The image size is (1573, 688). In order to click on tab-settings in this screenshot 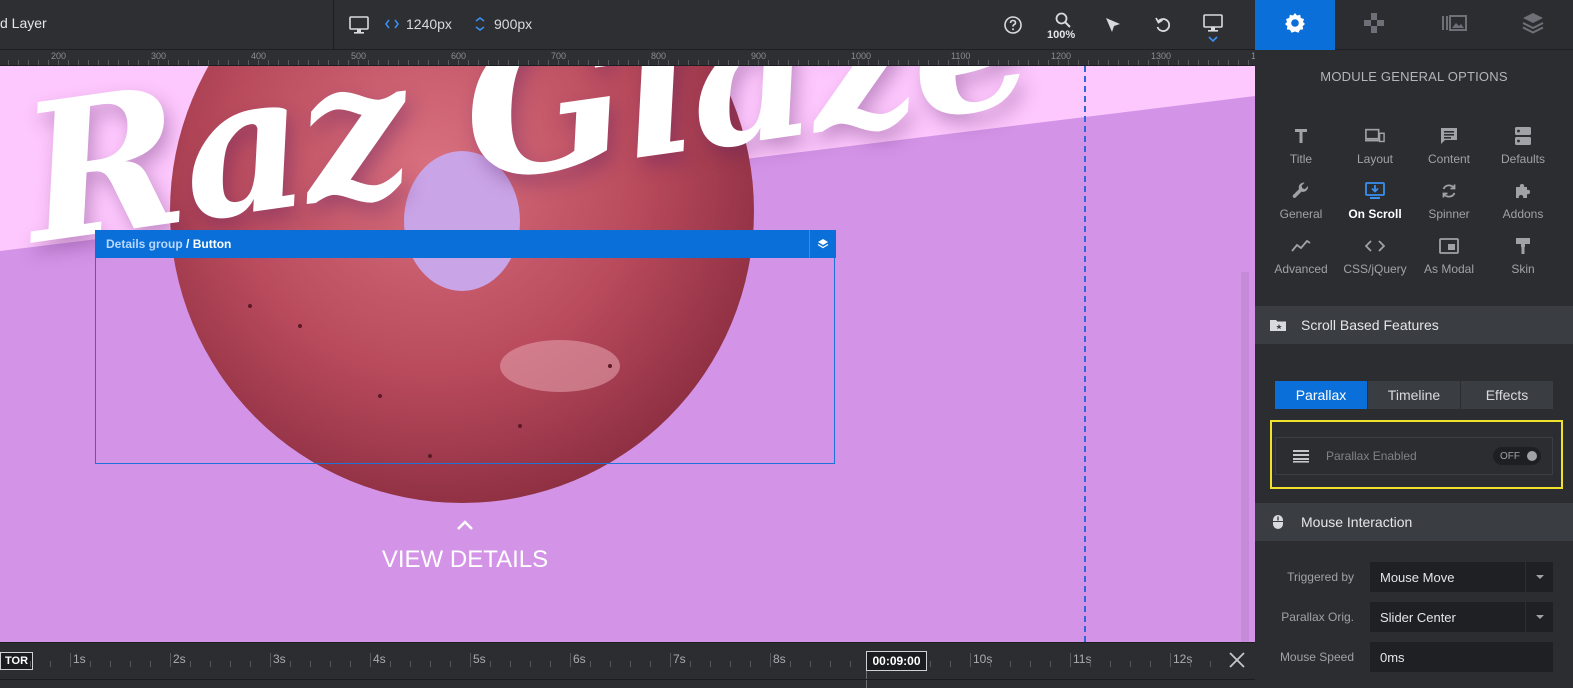, I will do `click(1295, 25)`.